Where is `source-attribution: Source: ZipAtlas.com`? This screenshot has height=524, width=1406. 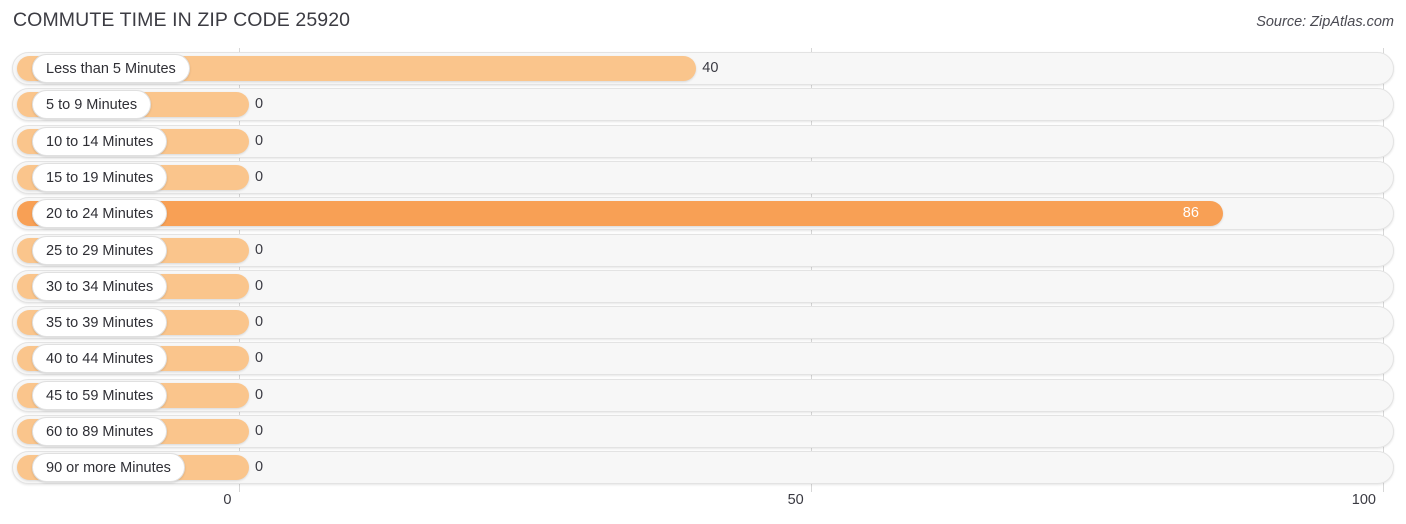 source-attribution: Source: ZipAtlas.com is located at coordinates (1325, 22).